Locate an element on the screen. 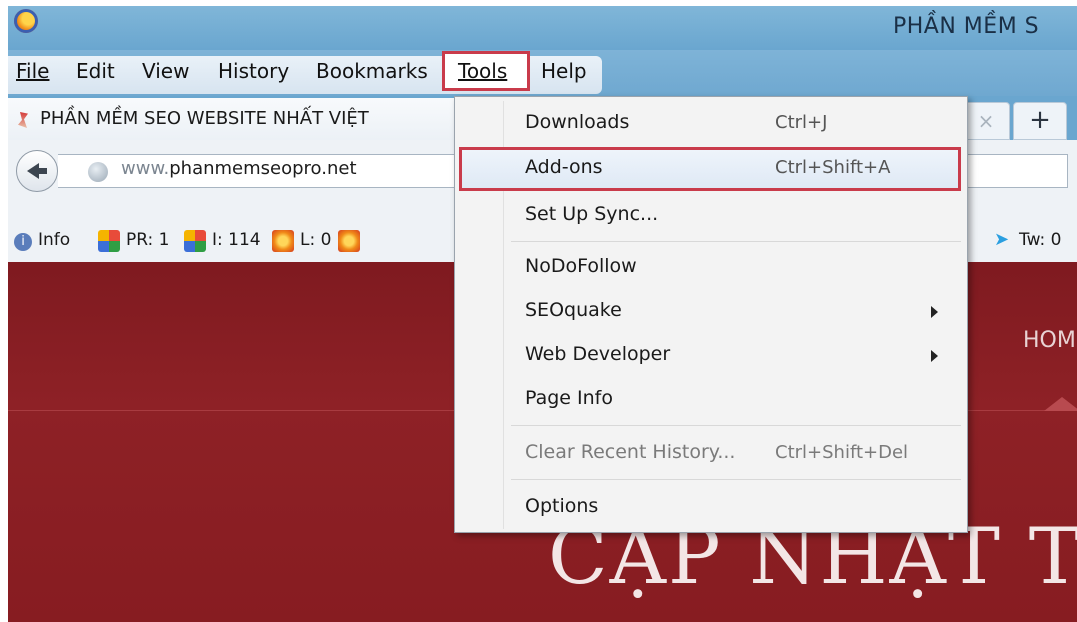 This screenshot has width=1077, height=622. menu-history: History is located at coordinates (253, 71).